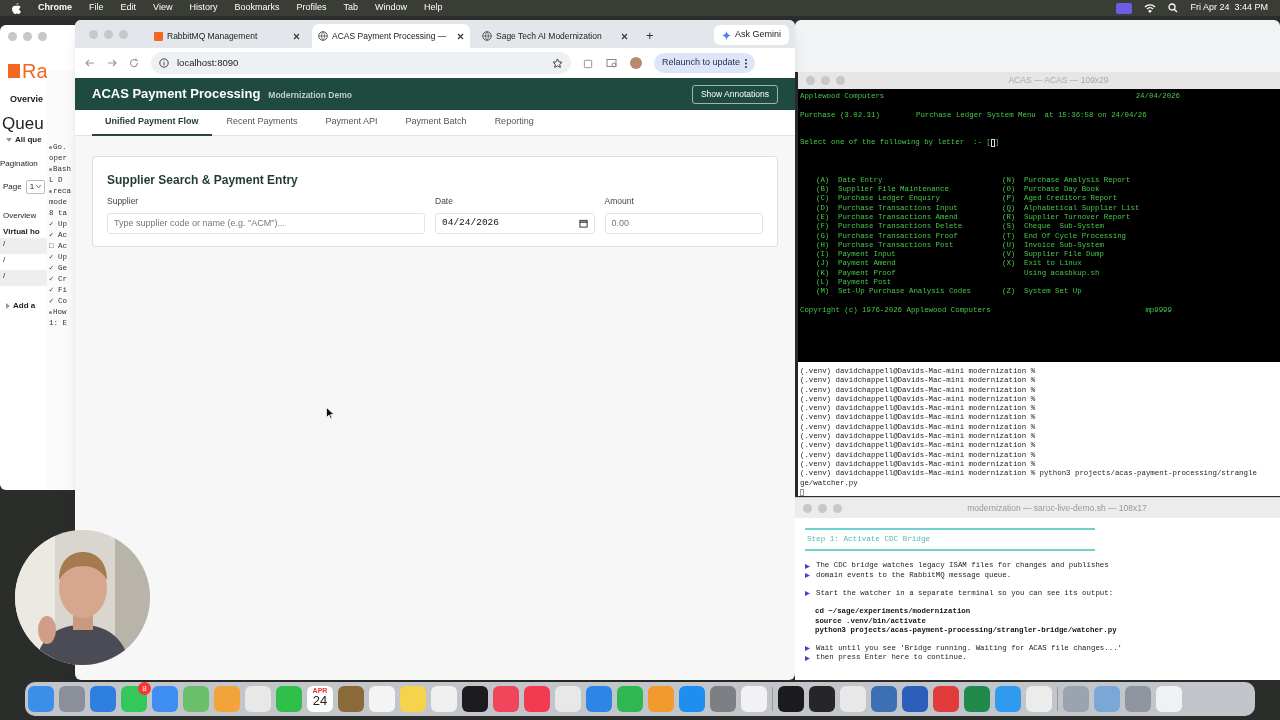 The image size is (1280, 720). I want to click on reload-icon, so click(134, 63).